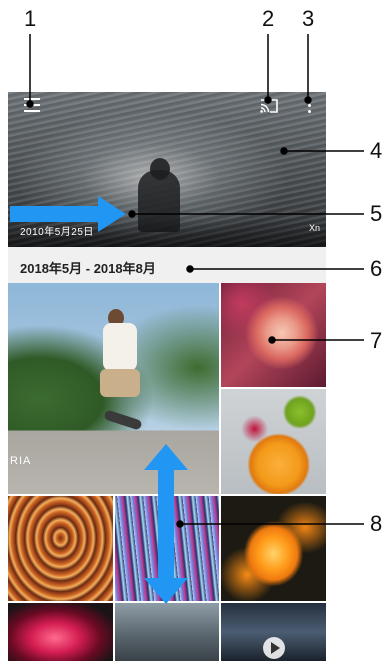 This screenshot has height=661, width=390. I want to click on video-thumbnail, so click(273, 632).